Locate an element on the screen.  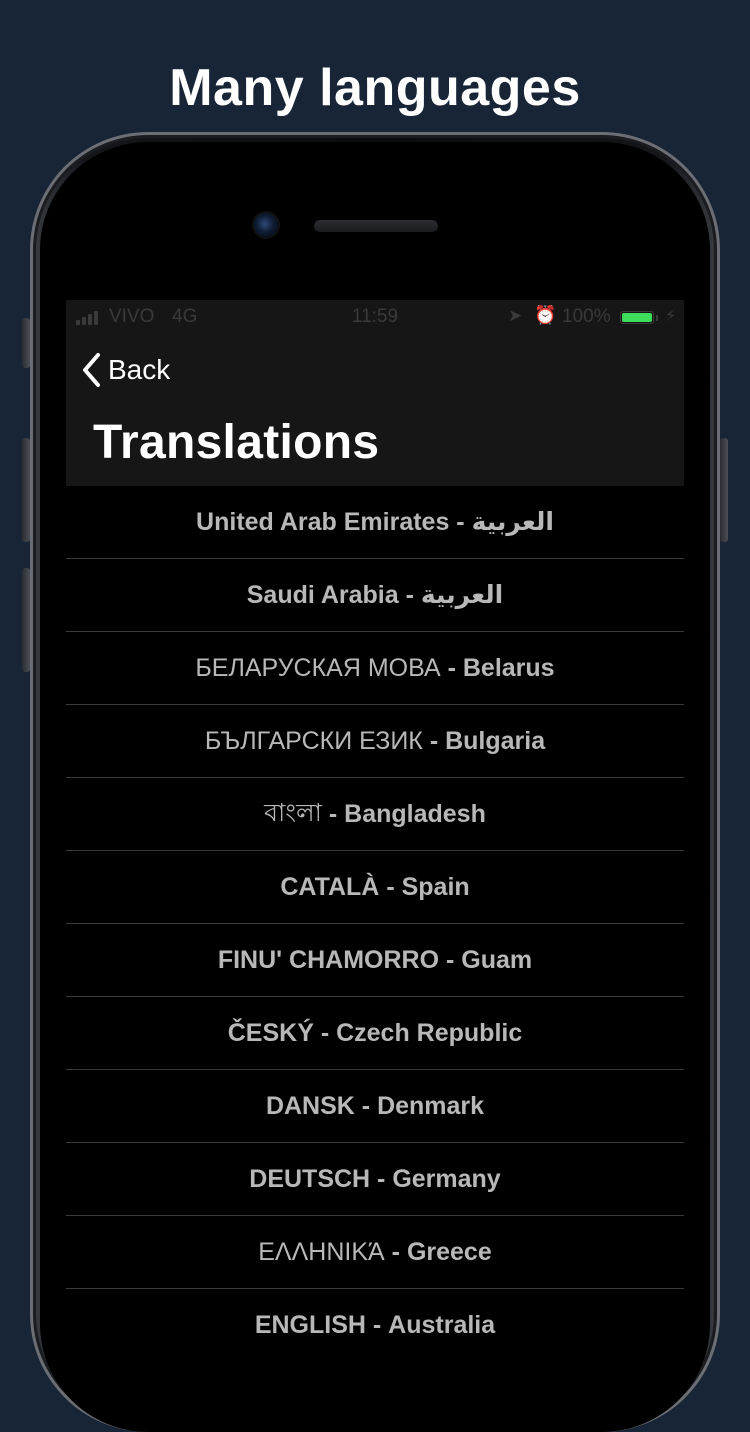
list-item: United Arab Emirates - العربية is located at coordinates (375, 522).